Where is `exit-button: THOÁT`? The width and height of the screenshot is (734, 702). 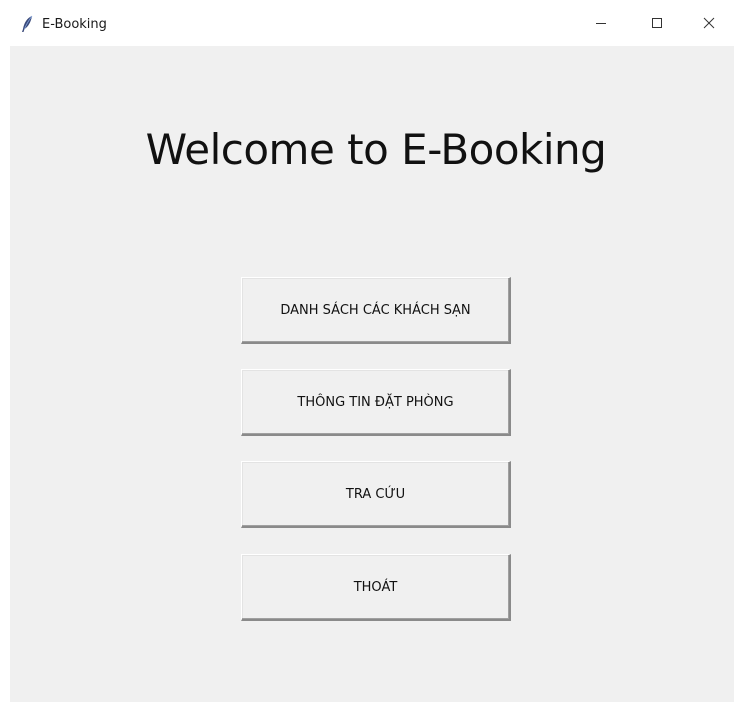 exit-button: THOÁT is located at coordinates (376, 587).